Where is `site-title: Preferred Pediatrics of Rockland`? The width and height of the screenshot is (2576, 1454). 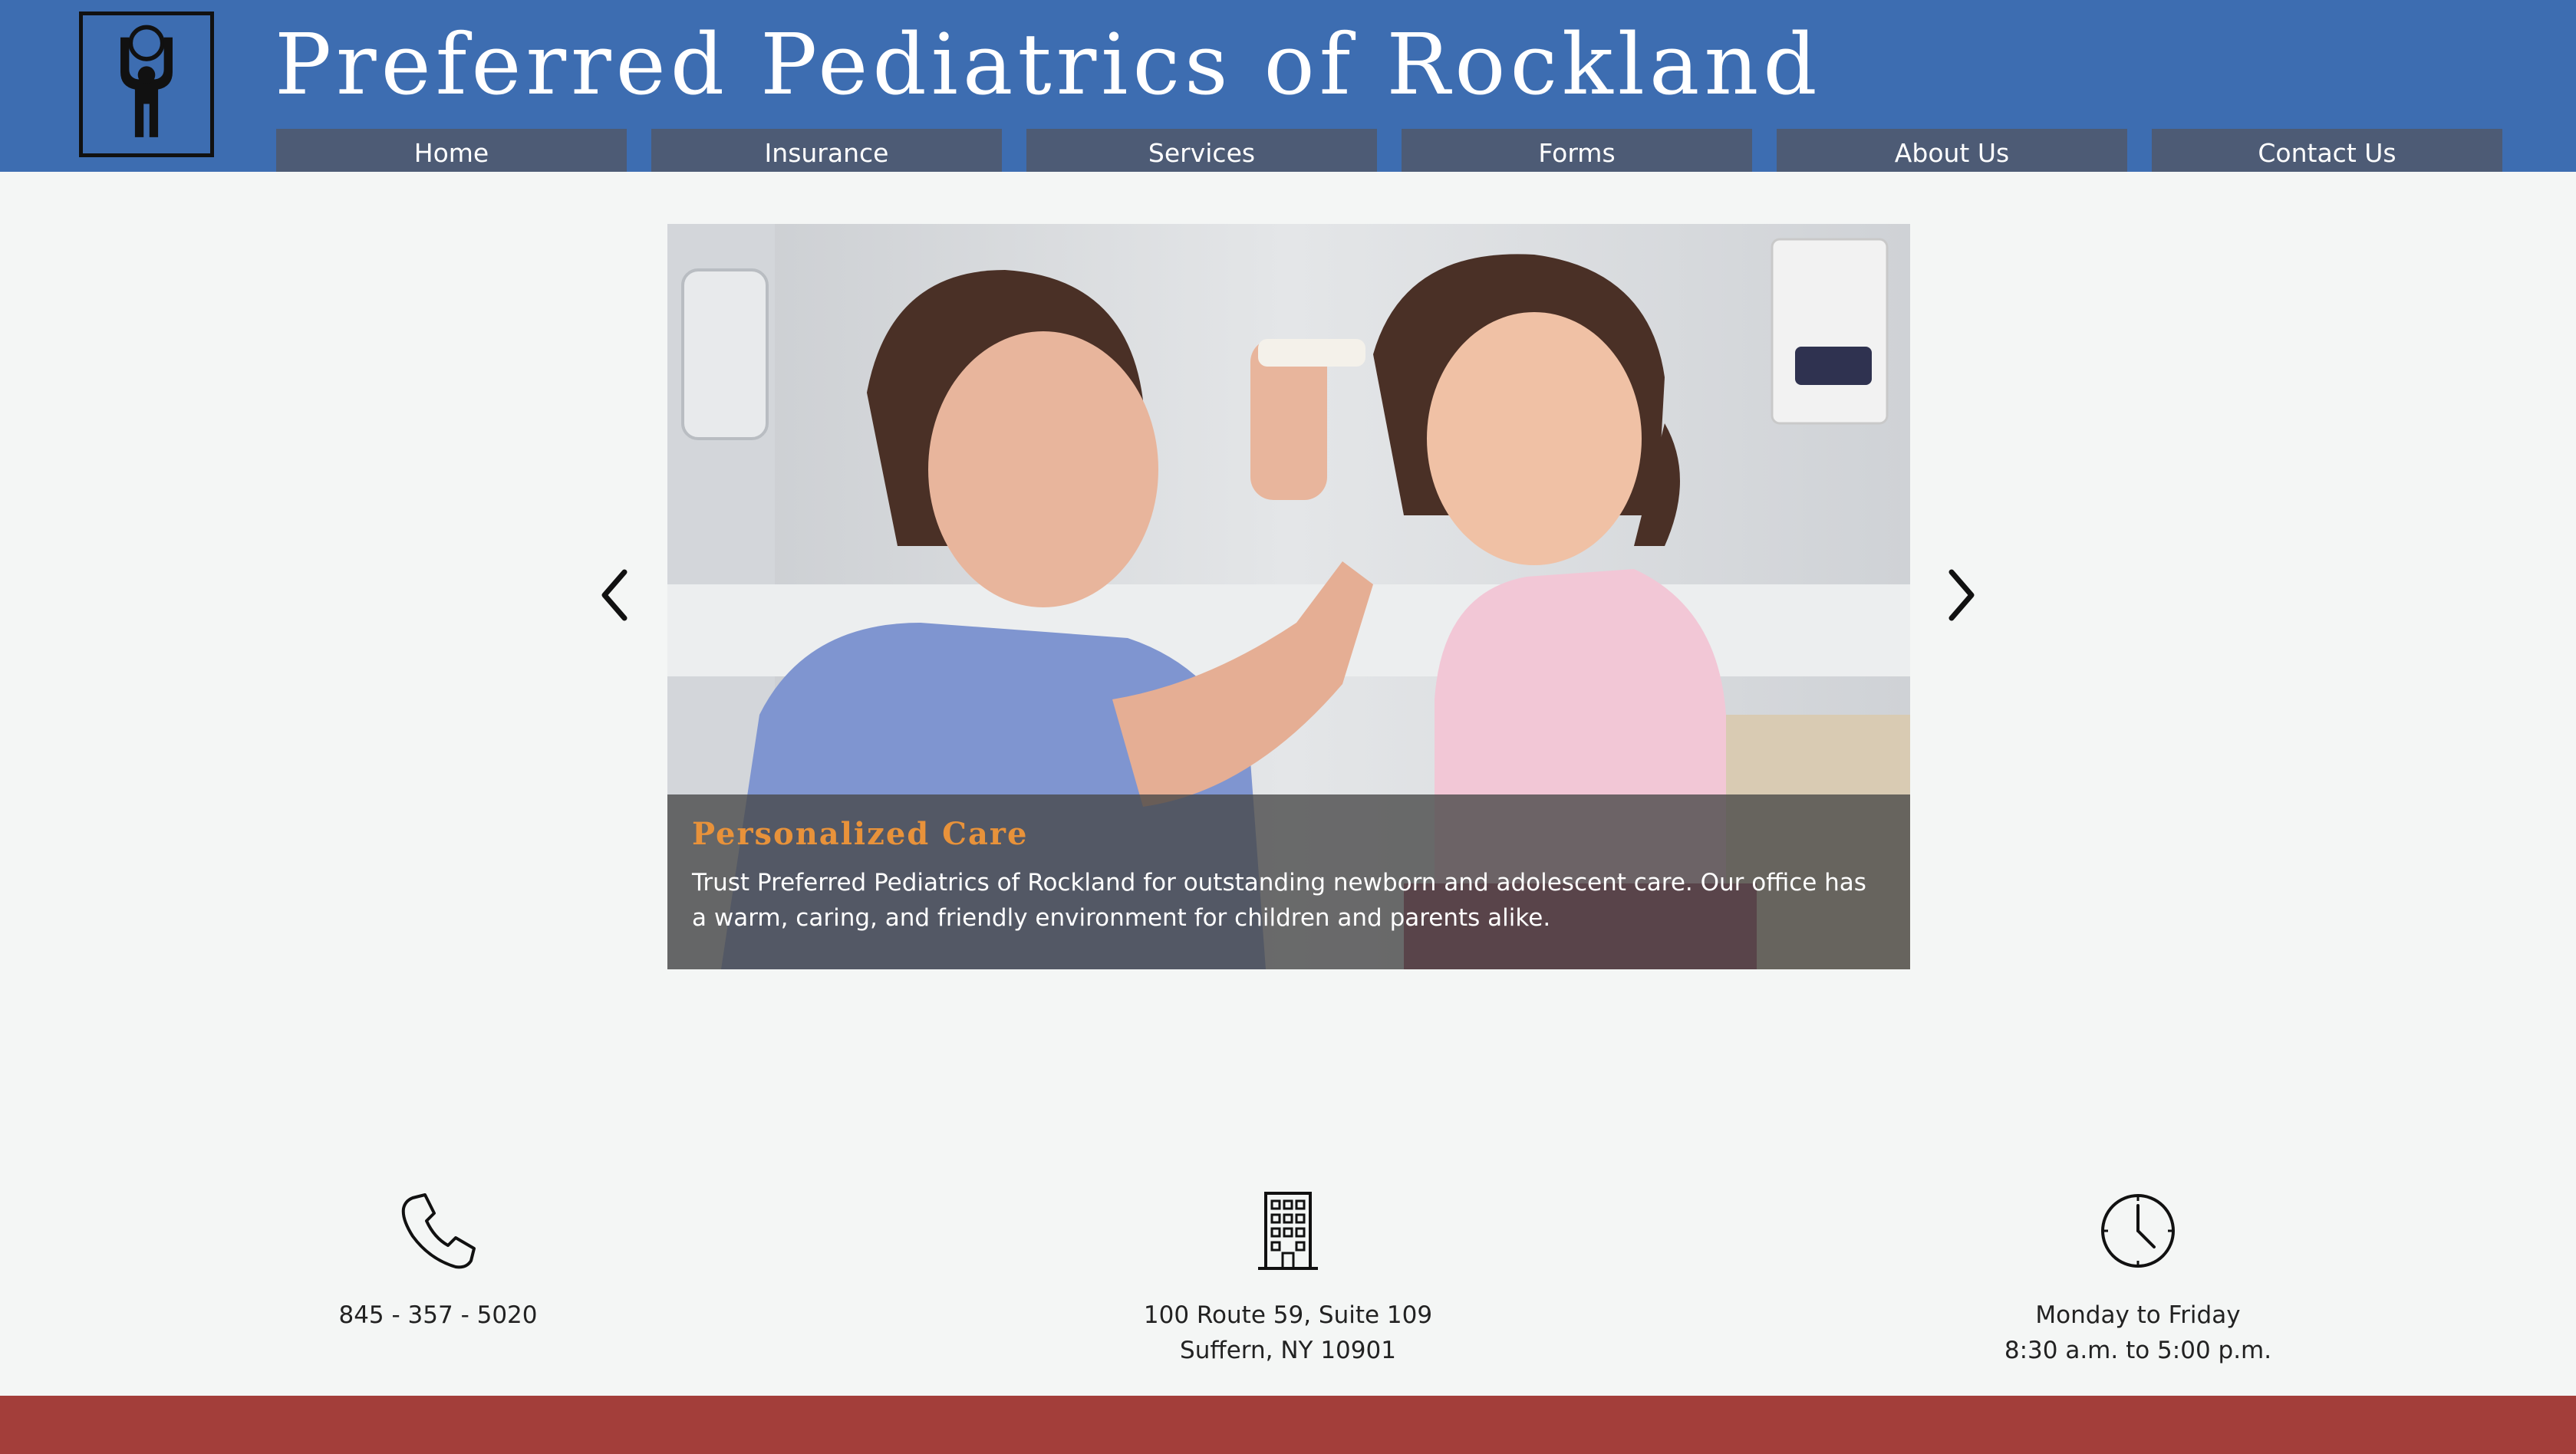
site-title: Preferred Pediatrics of Rockland is located at coordinates (1048, 64).